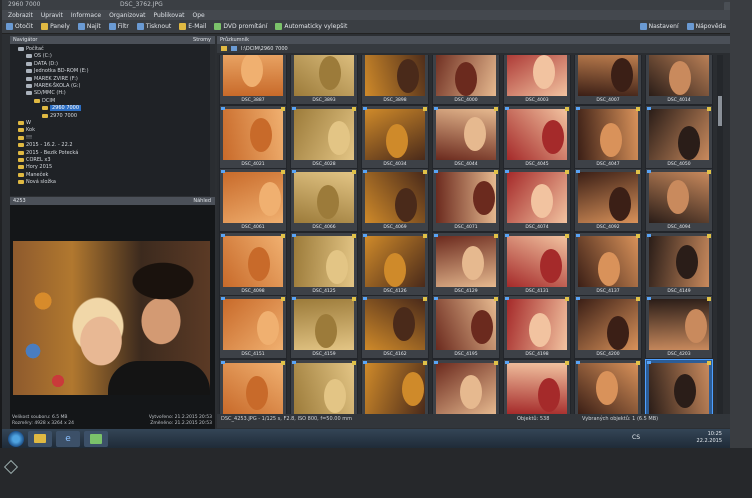 Image resolution: width=752 pixels, height=498 pixels. I want to click on folder-tree-item: !!!, so click(25, 138).